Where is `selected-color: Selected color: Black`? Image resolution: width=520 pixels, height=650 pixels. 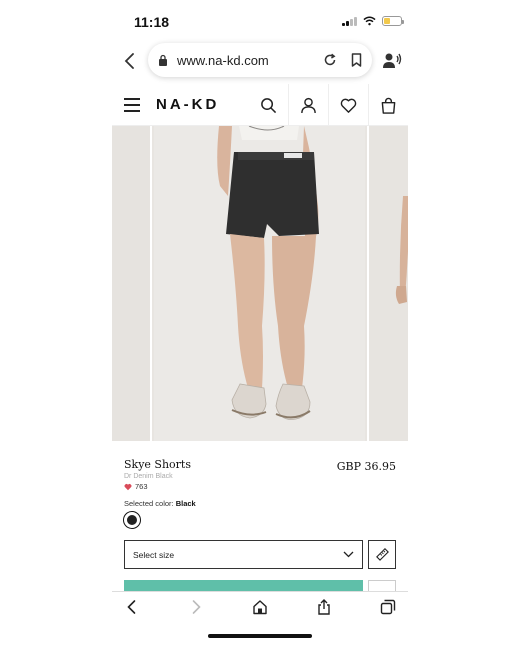
selected-color: Selected color: Black is located at coordinates (160, 503).